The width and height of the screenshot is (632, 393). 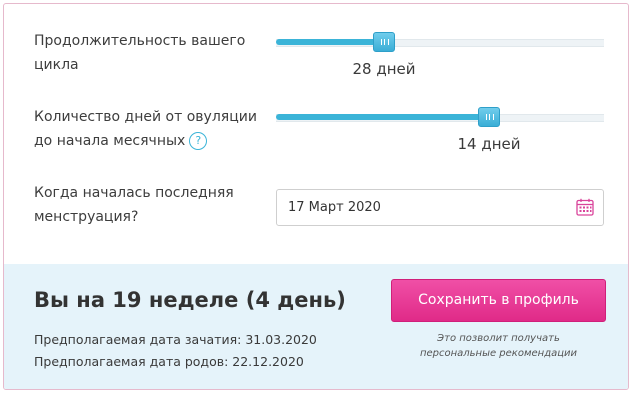 I want to click on cycle-length-label: Продолжительность вашего цикла, so click(x=140, y=53).